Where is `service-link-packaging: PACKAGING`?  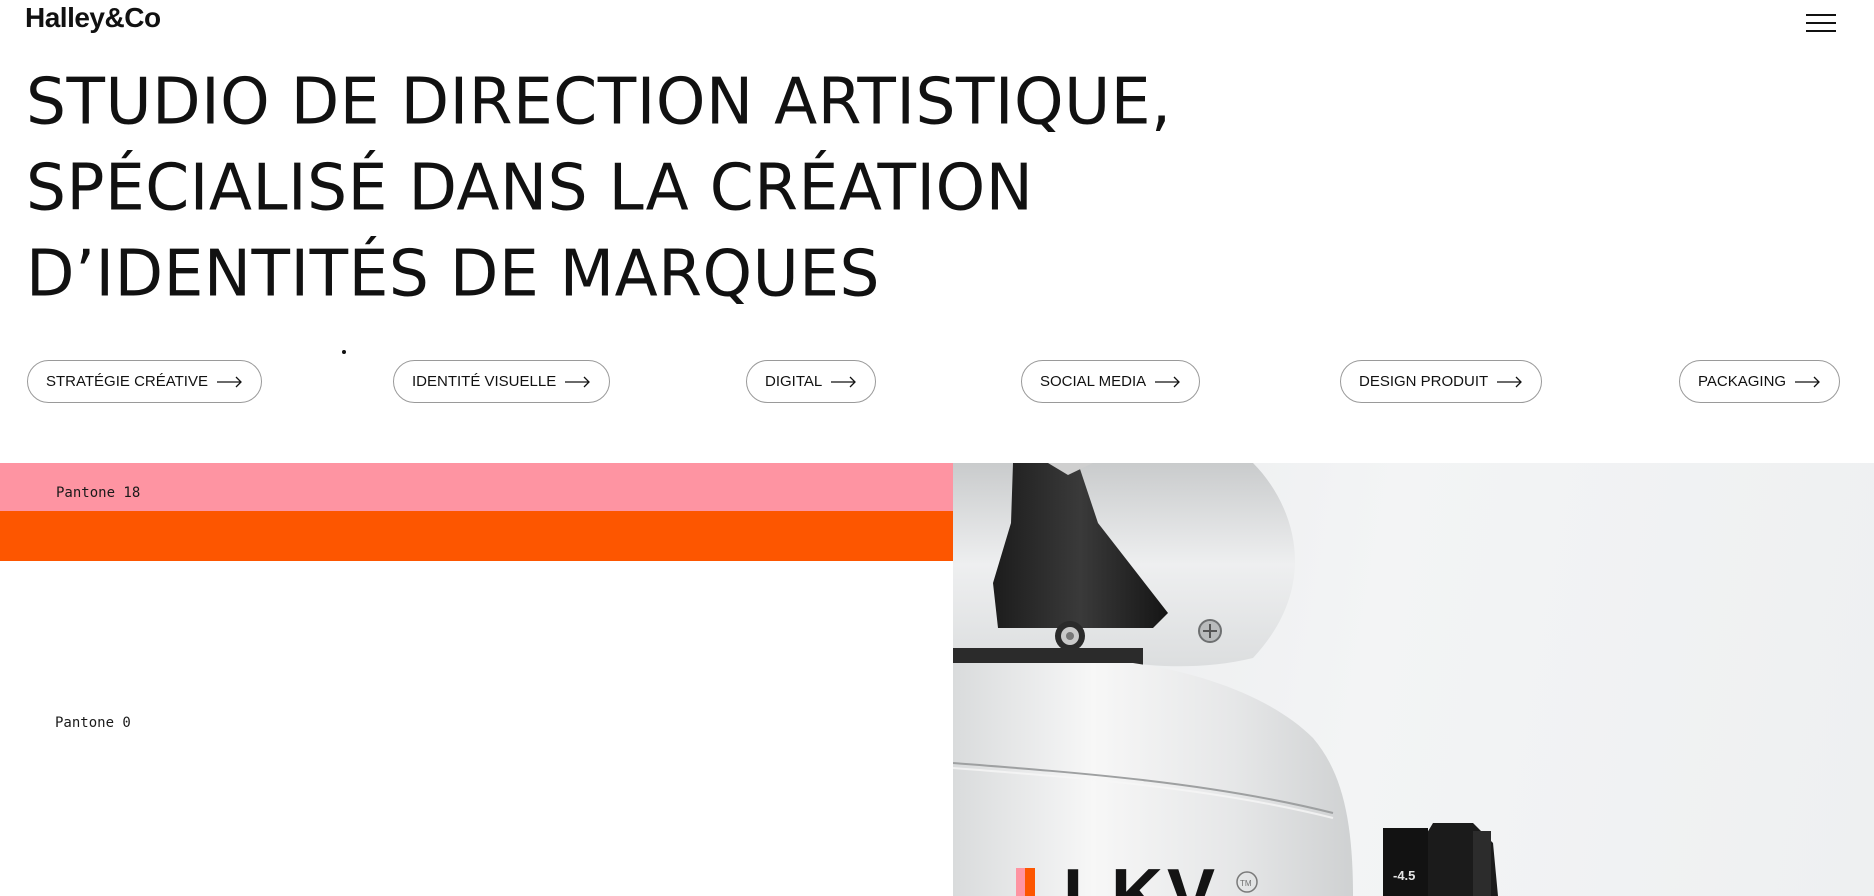 service-link-packaging: PACKAGING is located at coordinates (1760, 381).